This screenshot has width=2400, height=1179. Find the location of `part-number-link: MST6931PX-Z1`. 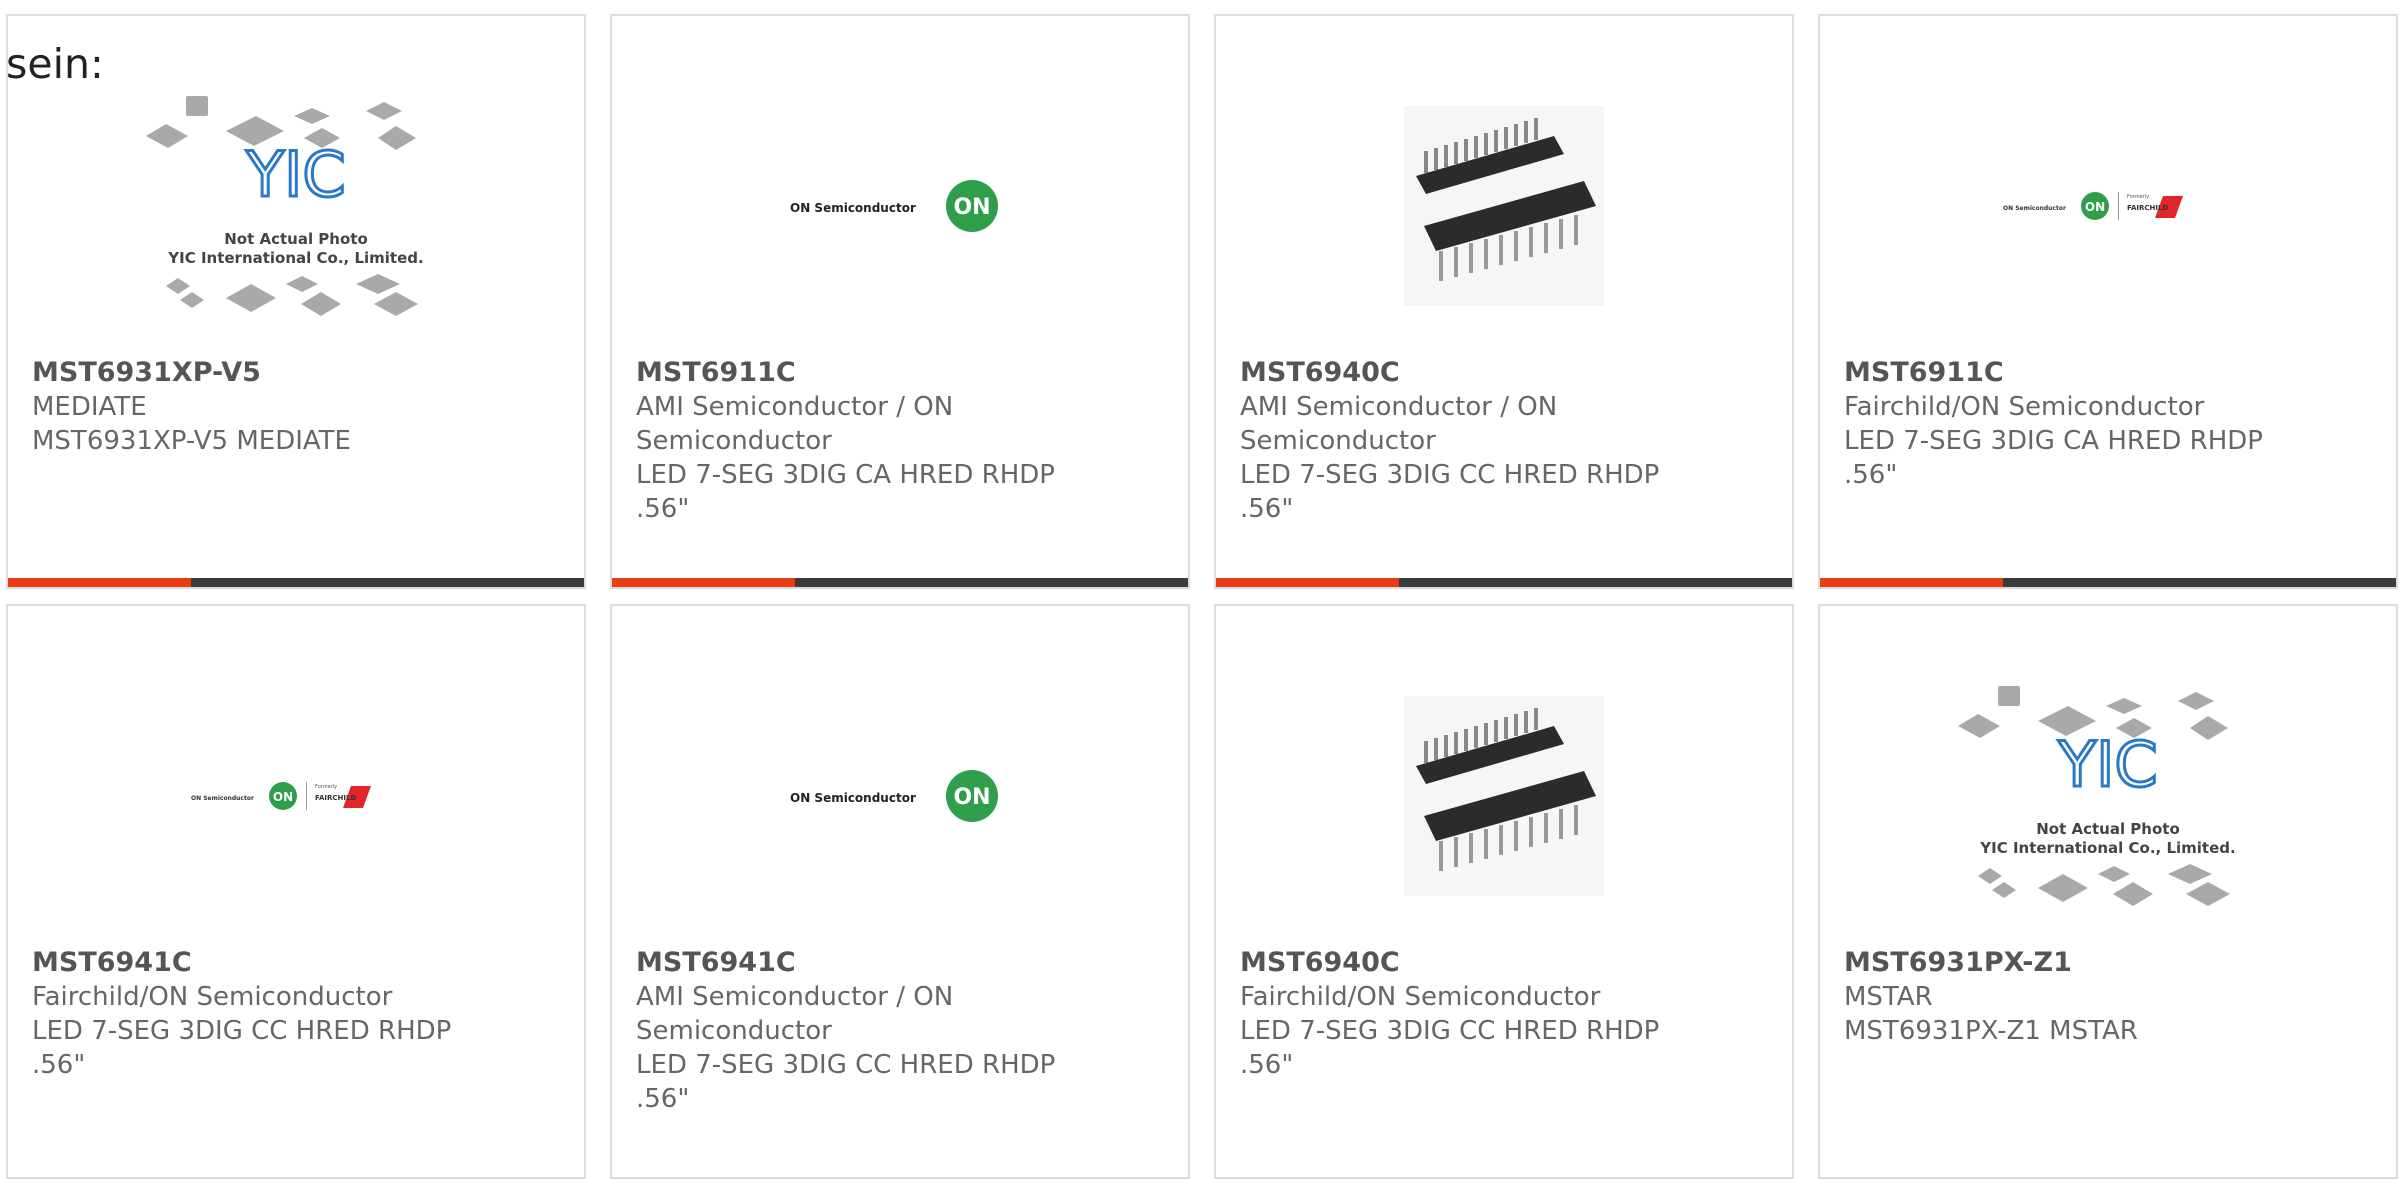

part-number-link: MST6931PX-Z1 is located at coordinates (2069, 963).